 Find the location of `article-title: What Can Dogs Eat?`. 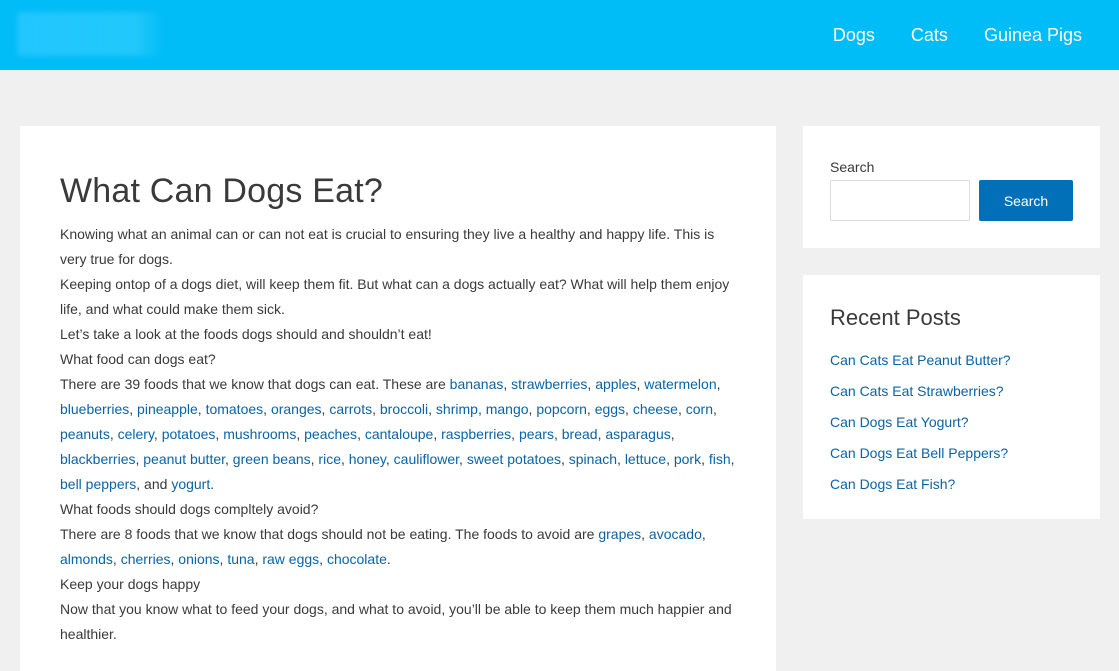

article-title: What Can Dogs Eat? is located at coordinates (221, 191).